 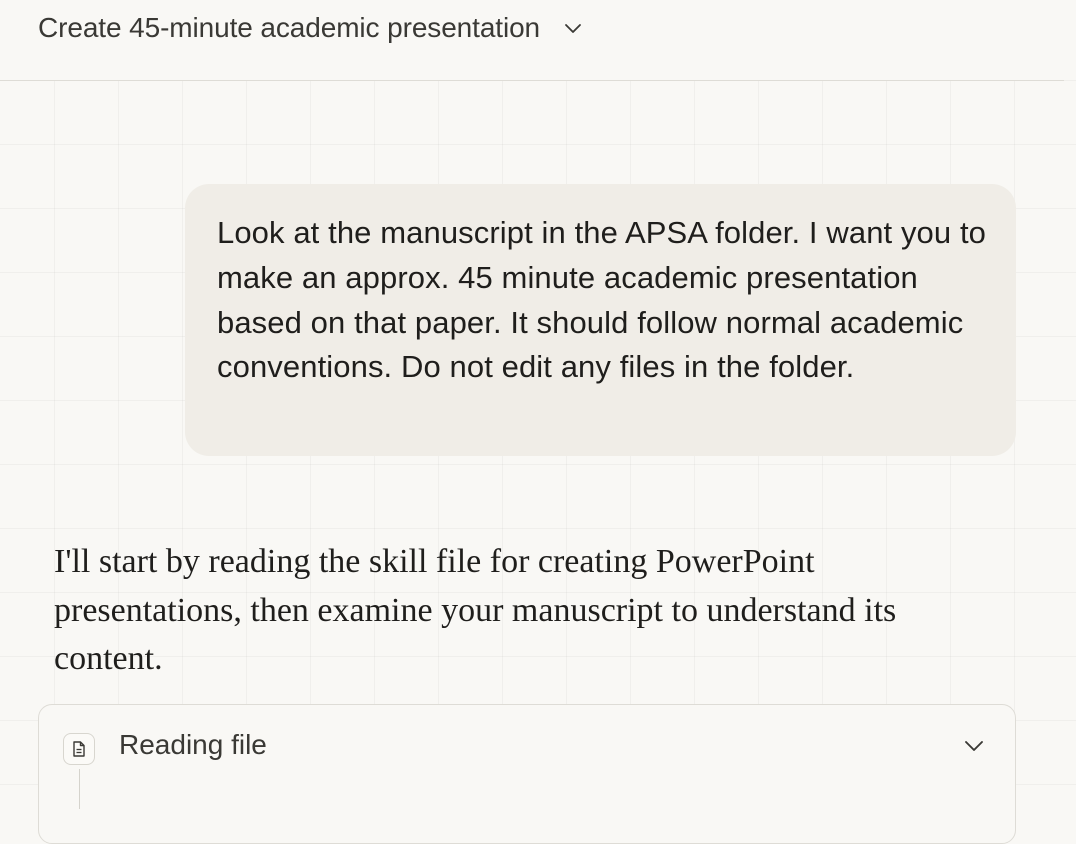 What do you see at coordinates (289, 27) in the screenshot?
I see `conversation-title: Create 45-minute academic presentation` at bounding box center [289, 27].